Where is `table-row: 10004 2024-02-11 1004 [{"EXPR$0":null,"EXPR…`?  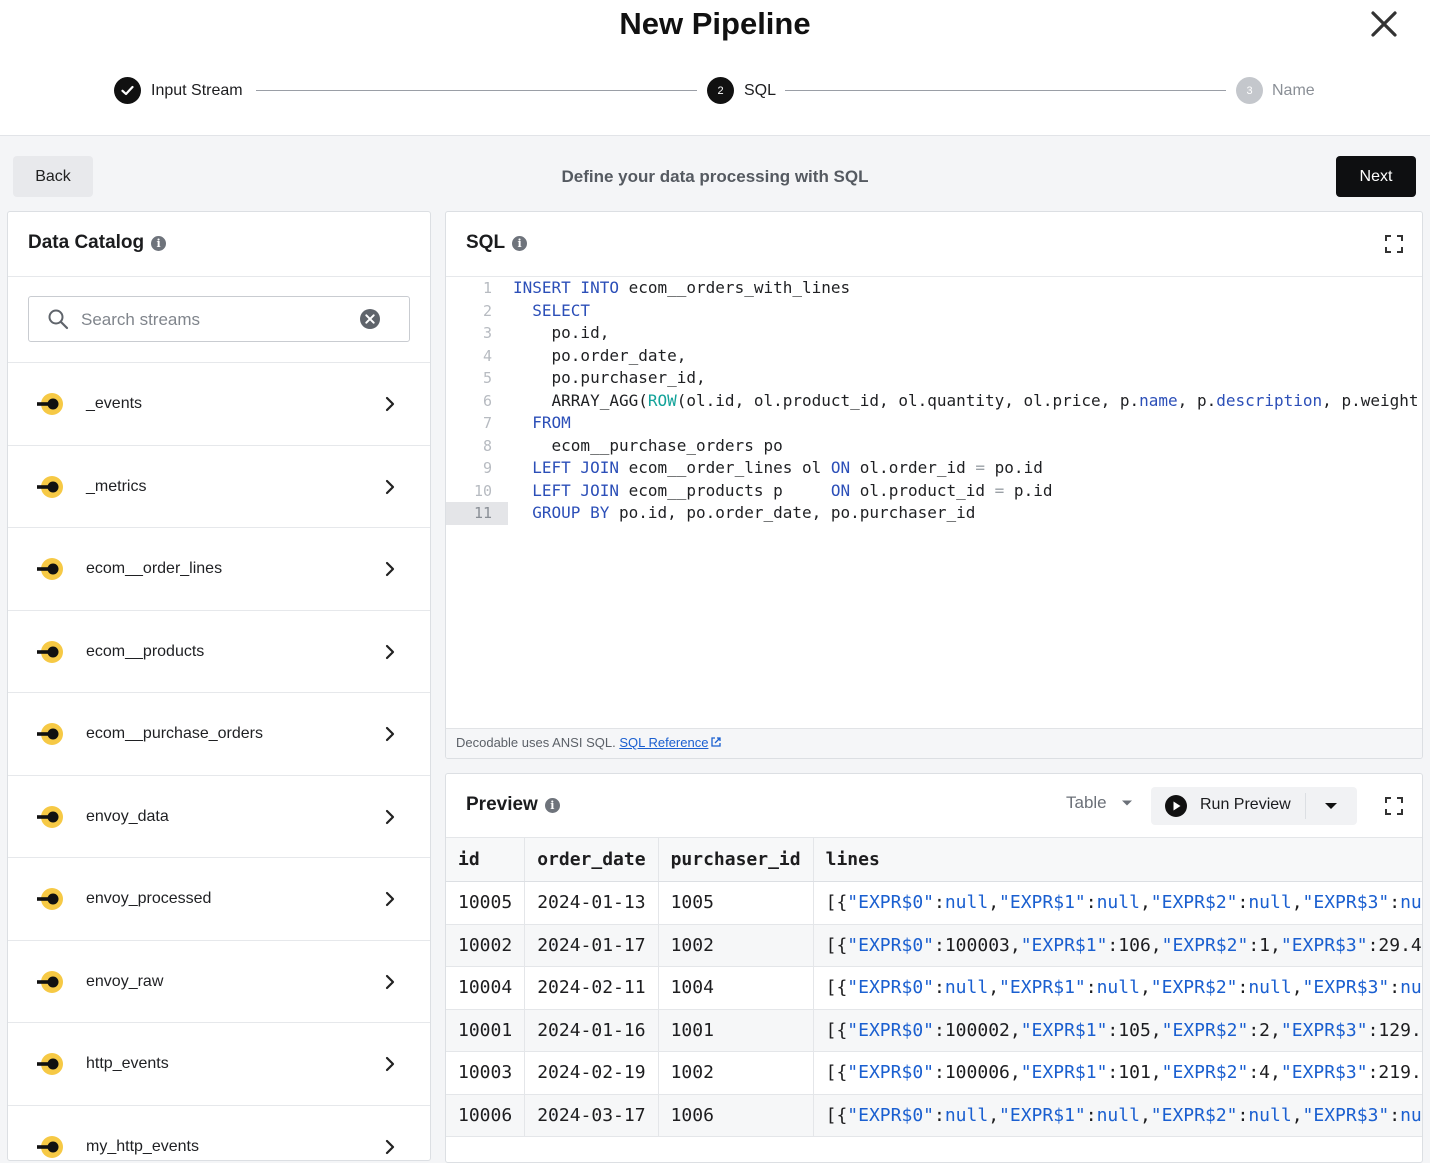
table-row: 10004 2024-02-11 1004 [{"EXPR$0":null,"EXPR… is located at coordinates (934, 988).